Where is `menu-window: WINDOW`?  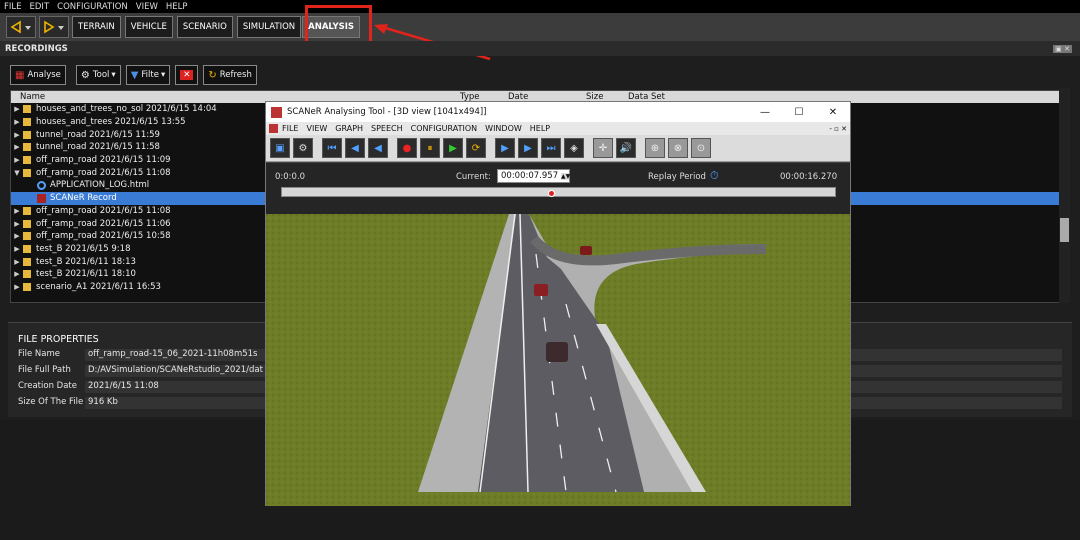 menu-window: WINDOW is located at coordinates (503, 128).